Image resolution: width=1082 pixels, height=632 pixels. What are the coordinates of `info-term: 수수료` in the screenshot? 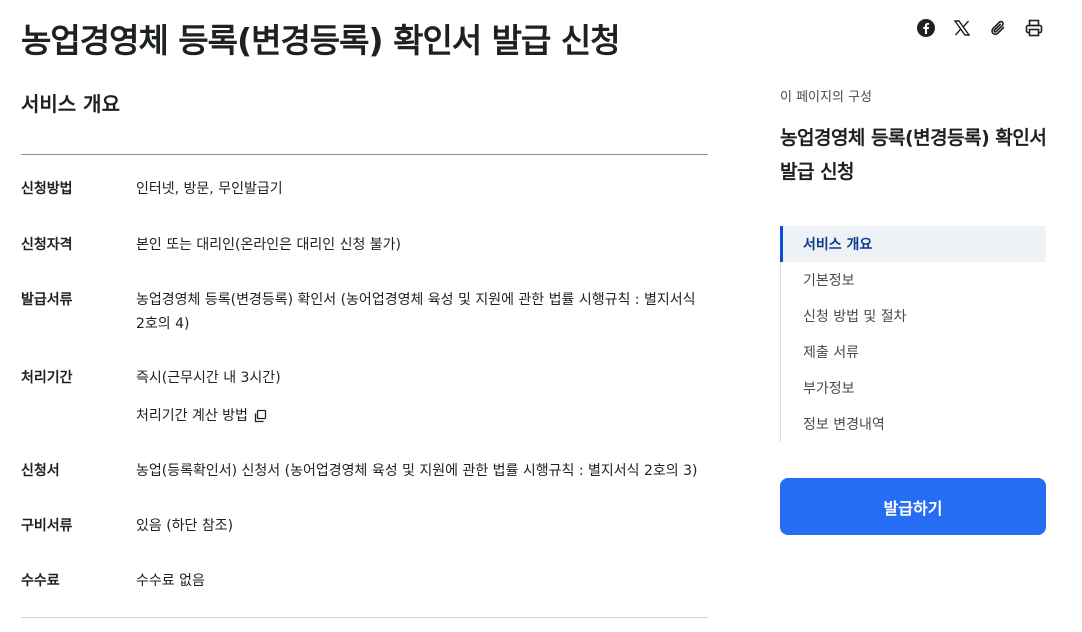 It's located at (40, 581).